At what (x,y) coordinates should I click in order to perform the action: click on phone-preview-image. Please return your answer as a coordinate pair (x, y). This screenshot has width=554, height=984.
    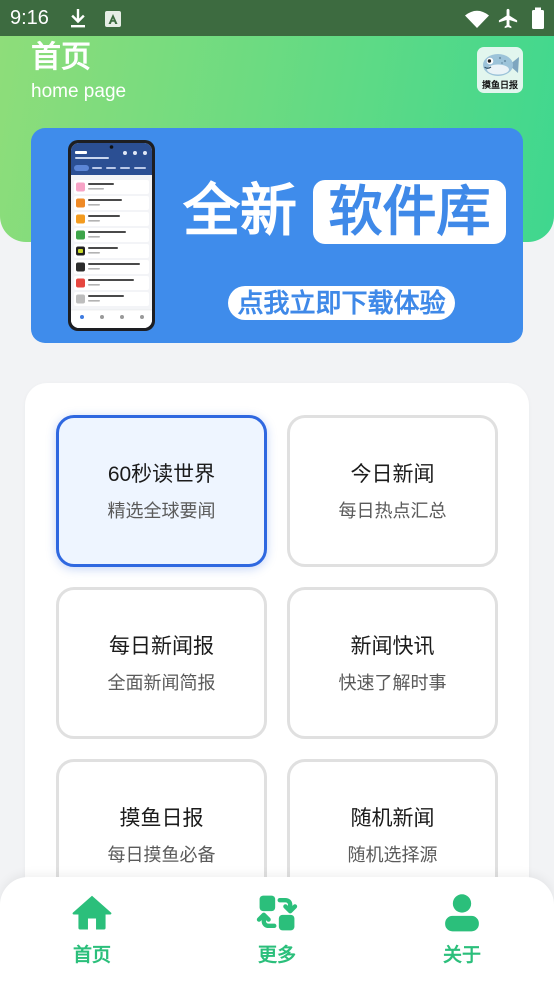
    Looking at the image, I should click on (111, 235).